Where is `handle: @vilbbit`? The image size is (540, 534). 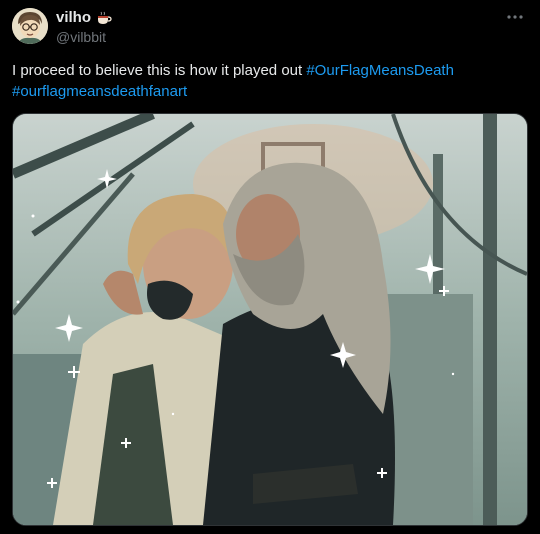 handle: @vilbbit is located at coordinates (81, 37).